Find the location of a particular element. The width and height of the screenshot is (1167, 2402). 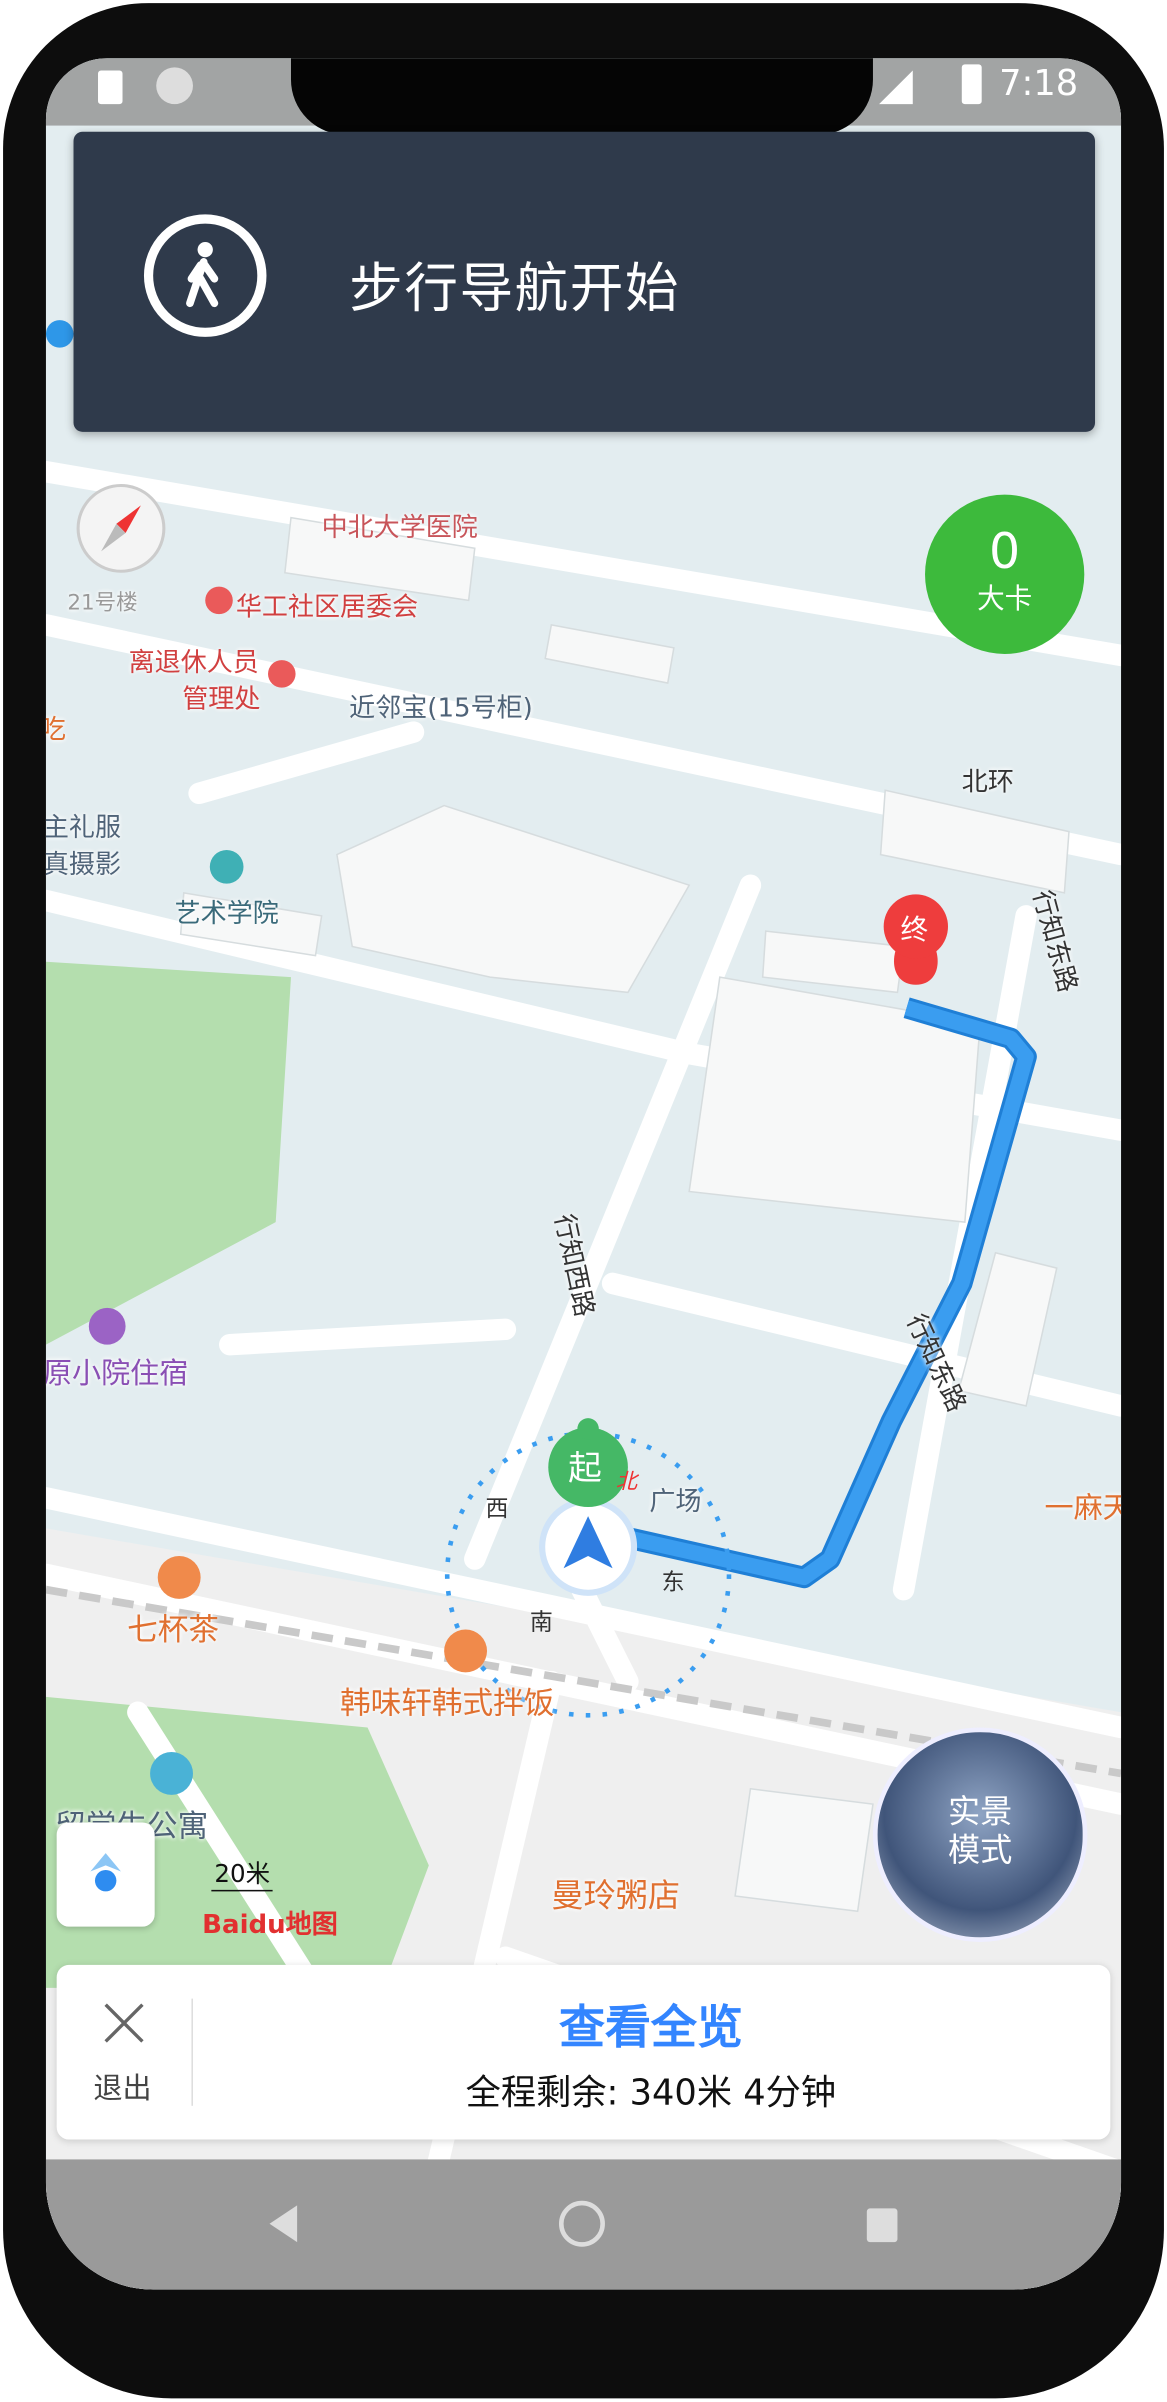

calorie-value: 0 is located at coordinates (1005, 551).